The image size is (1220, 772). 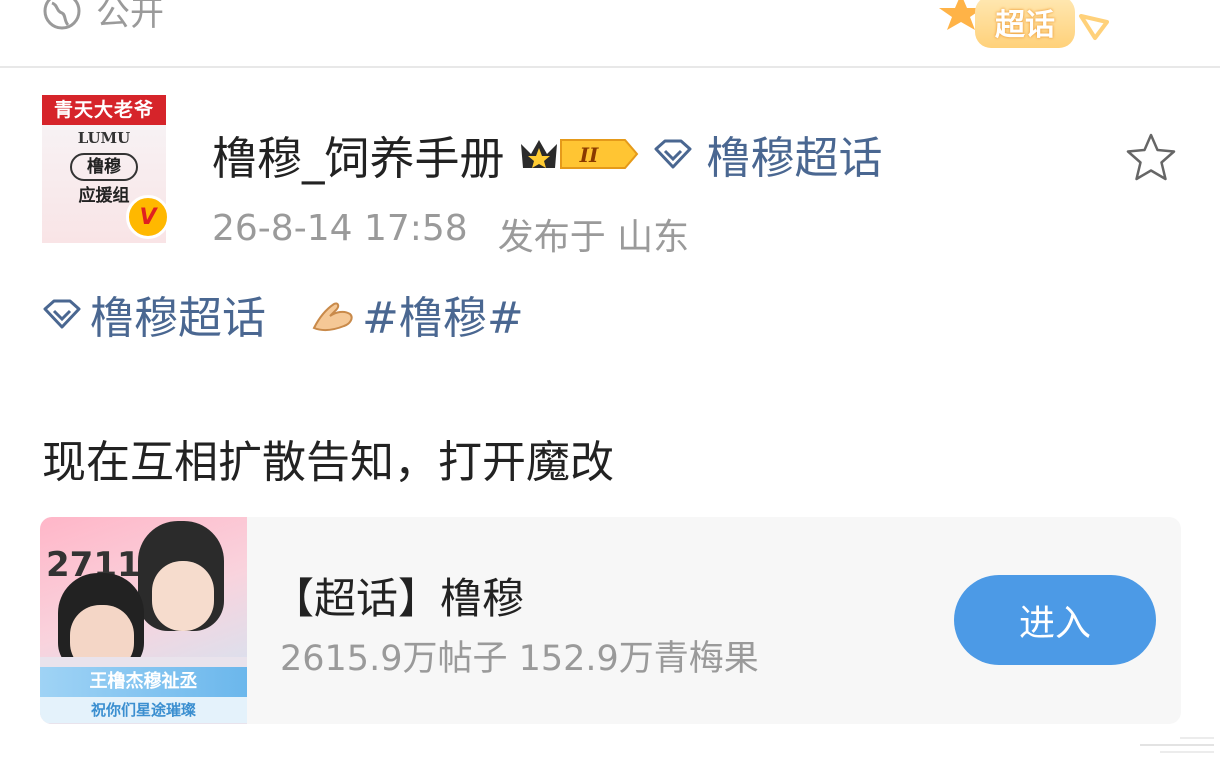 What do you see at coordinates (794, 158) in the screenshot?
I see `supertopic-link-label: 橹穆超话` at bounding box center [794, 158].